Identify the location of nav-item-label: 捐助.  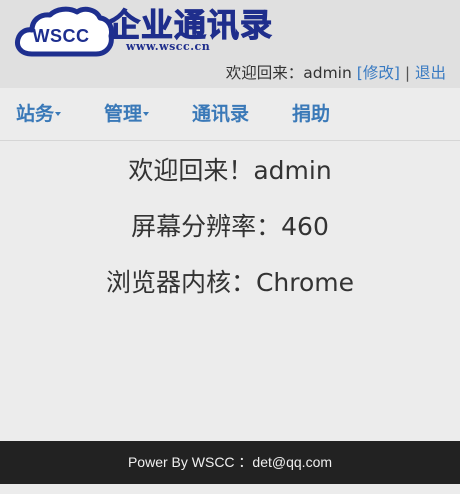
(311, 114).